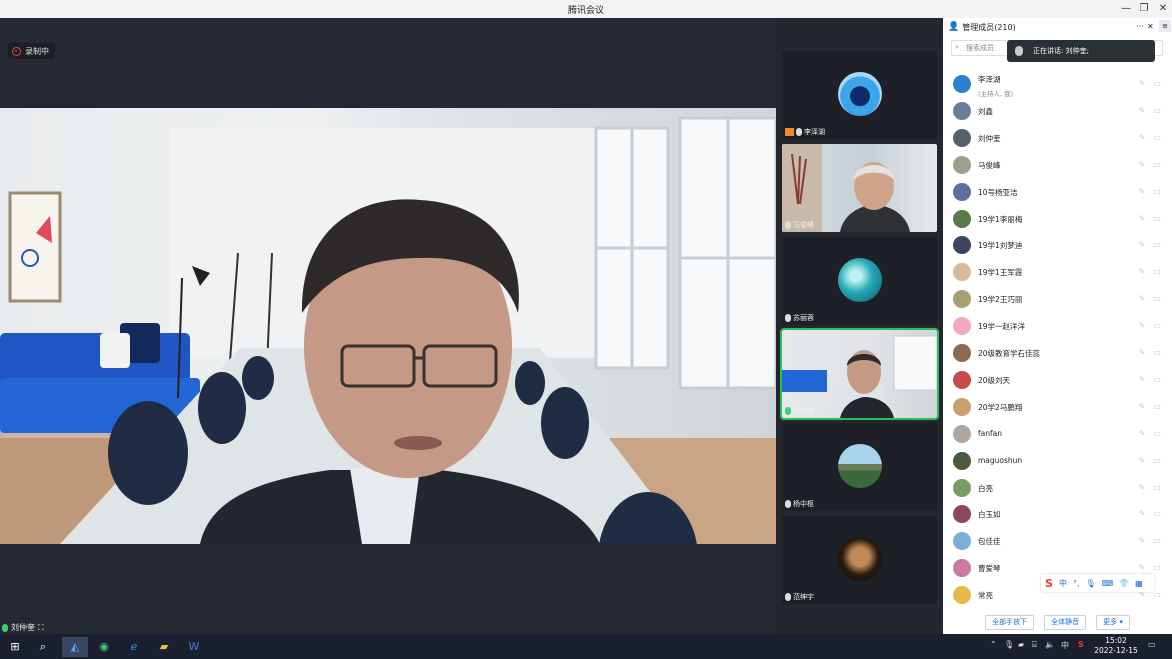 The image size is (1172, 659). I want to click on more-button: 更多 ▾, so click(1113, 622).